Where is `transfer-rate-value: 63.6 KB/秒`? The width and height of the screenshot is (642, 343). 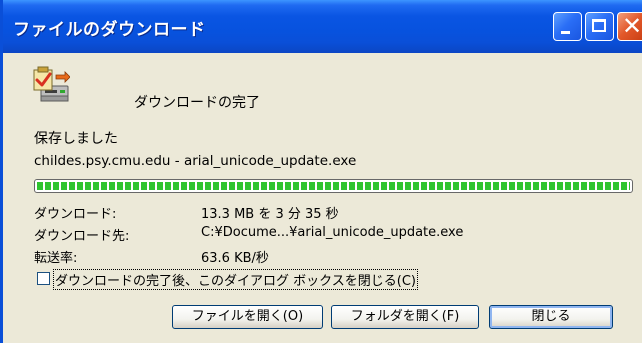 transfer-rate-value: 63.6 KB/秒 is located at coordinates (235, 258).